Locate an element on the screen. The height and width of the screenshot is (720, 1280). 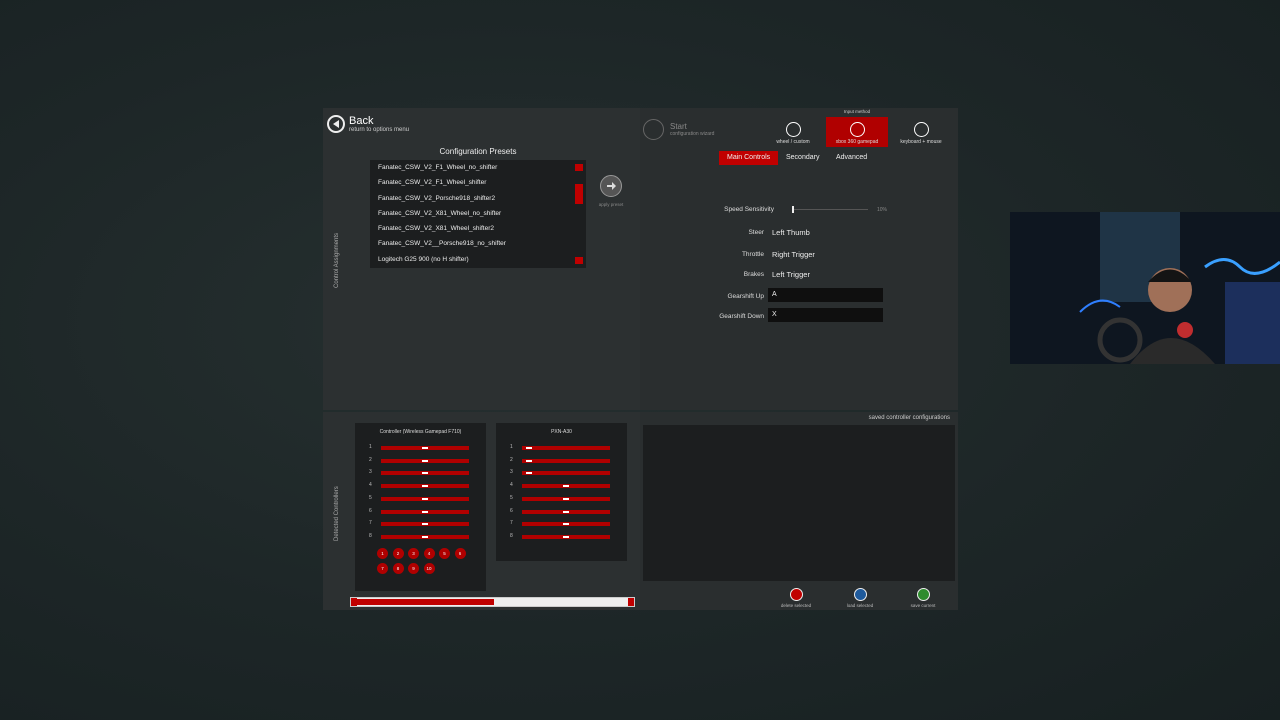
axis-number: 3 is located at coordinates (511, 472).